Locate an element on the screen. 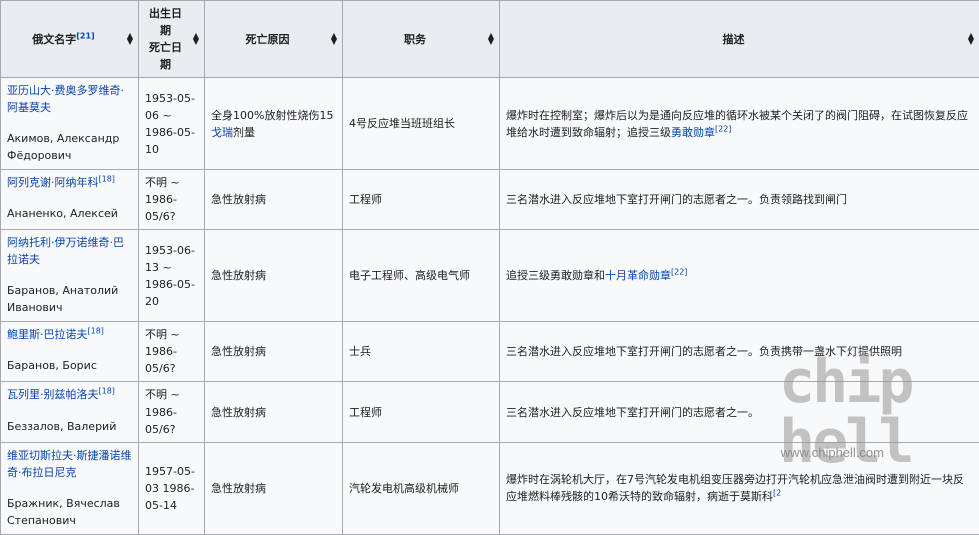 This screenshot has width=979, height=535. person-link: 瓦列里·别兹帕洛夫 is located at coordinates (53, 394).